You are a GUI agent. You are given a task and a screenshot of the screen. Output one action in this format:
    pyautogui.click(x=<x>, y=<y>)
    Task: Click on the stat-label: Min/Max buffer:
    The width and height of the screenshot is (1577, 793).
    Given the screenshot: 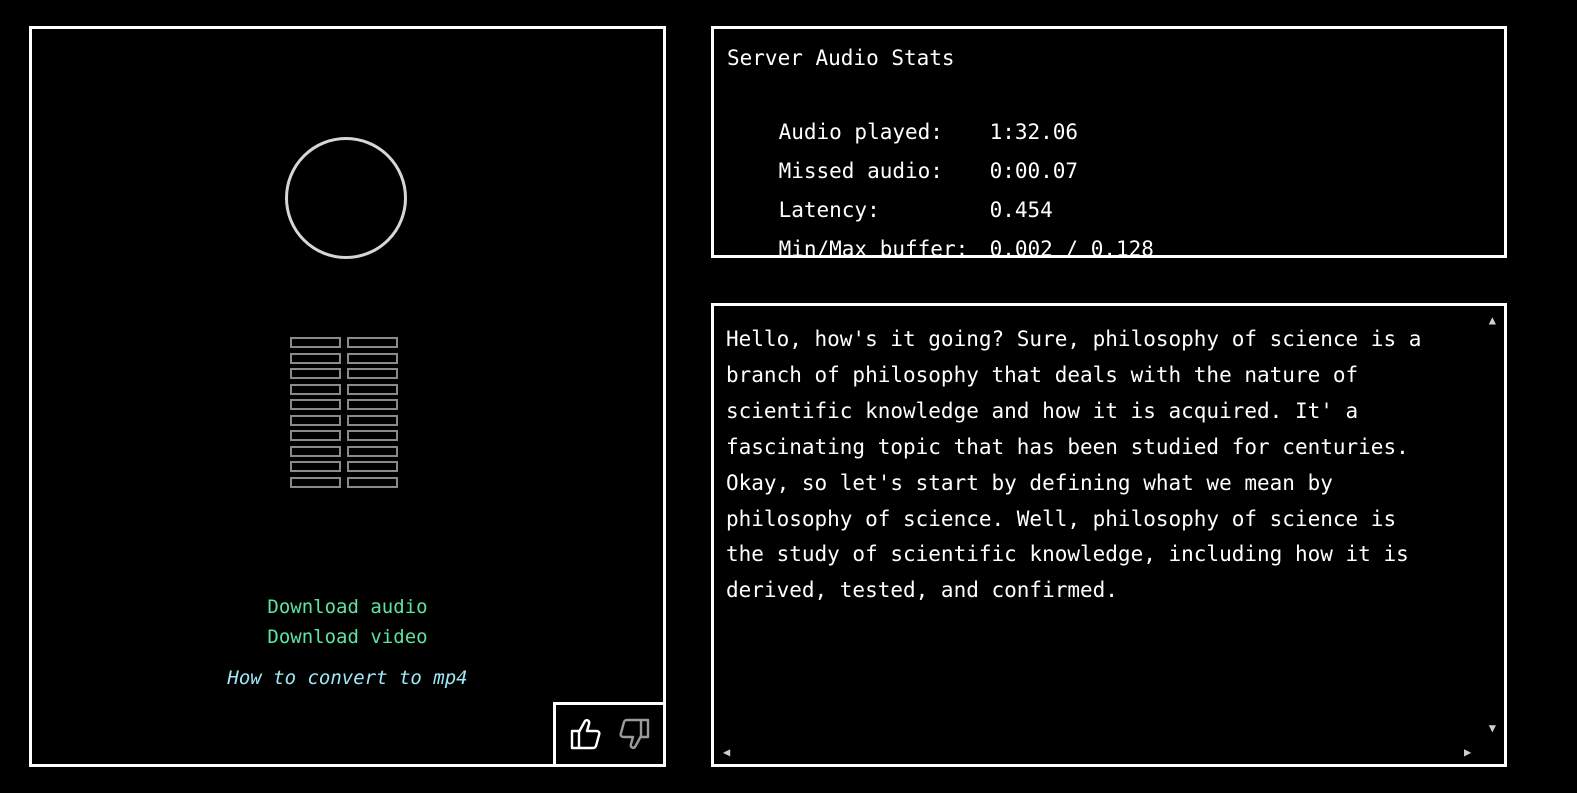 What is the action you would take?
    pyautogui.click(x=873, y=249)
    